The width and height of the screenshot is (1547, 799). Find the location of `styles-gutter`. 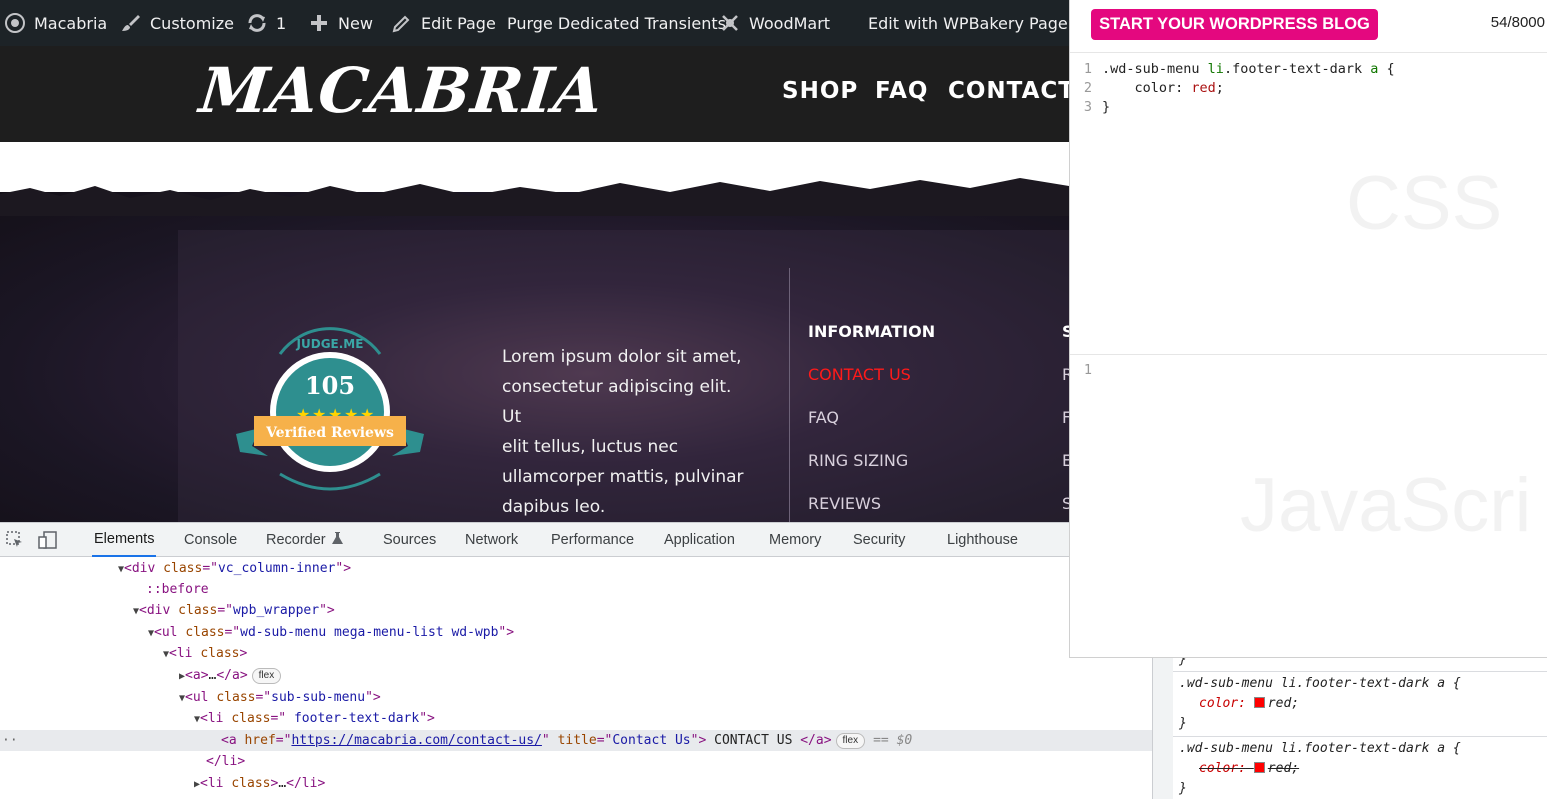

styles-gutter is located at coordinates (1163, 724).